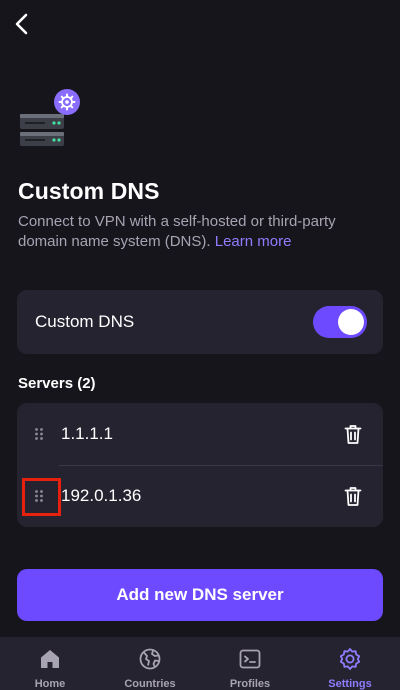  I want to click on server-address: 192.0.1.36, so click(101, 495).